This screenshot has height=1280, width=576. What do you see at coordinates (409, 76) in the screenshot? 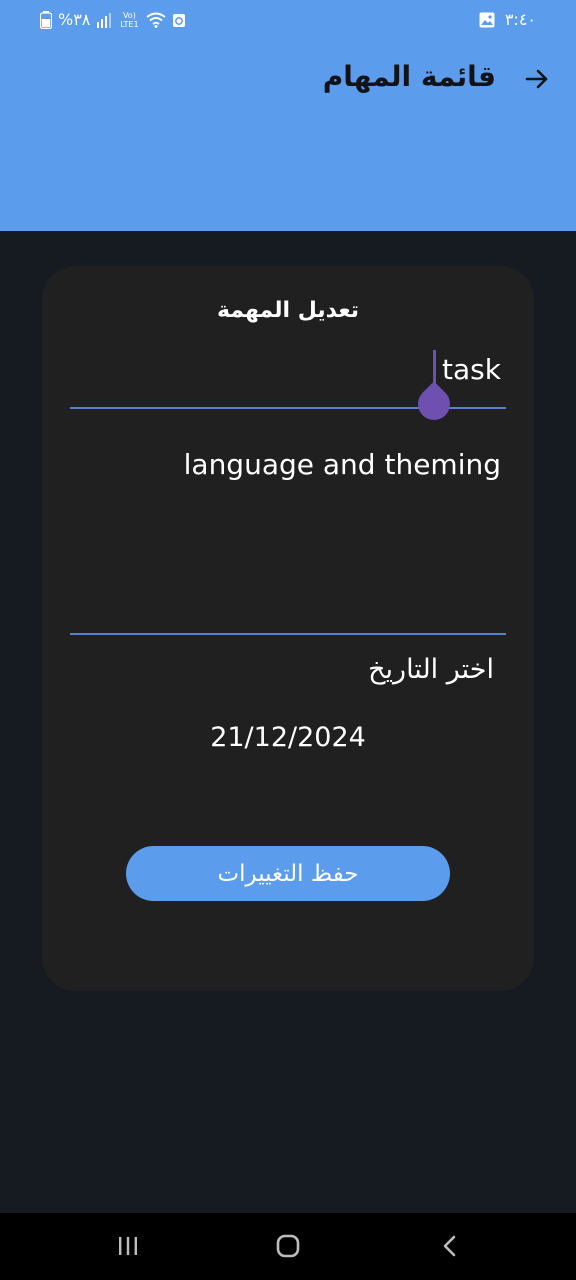
I see `page-title: قائمة المهام` at bounding box center [409, 76].